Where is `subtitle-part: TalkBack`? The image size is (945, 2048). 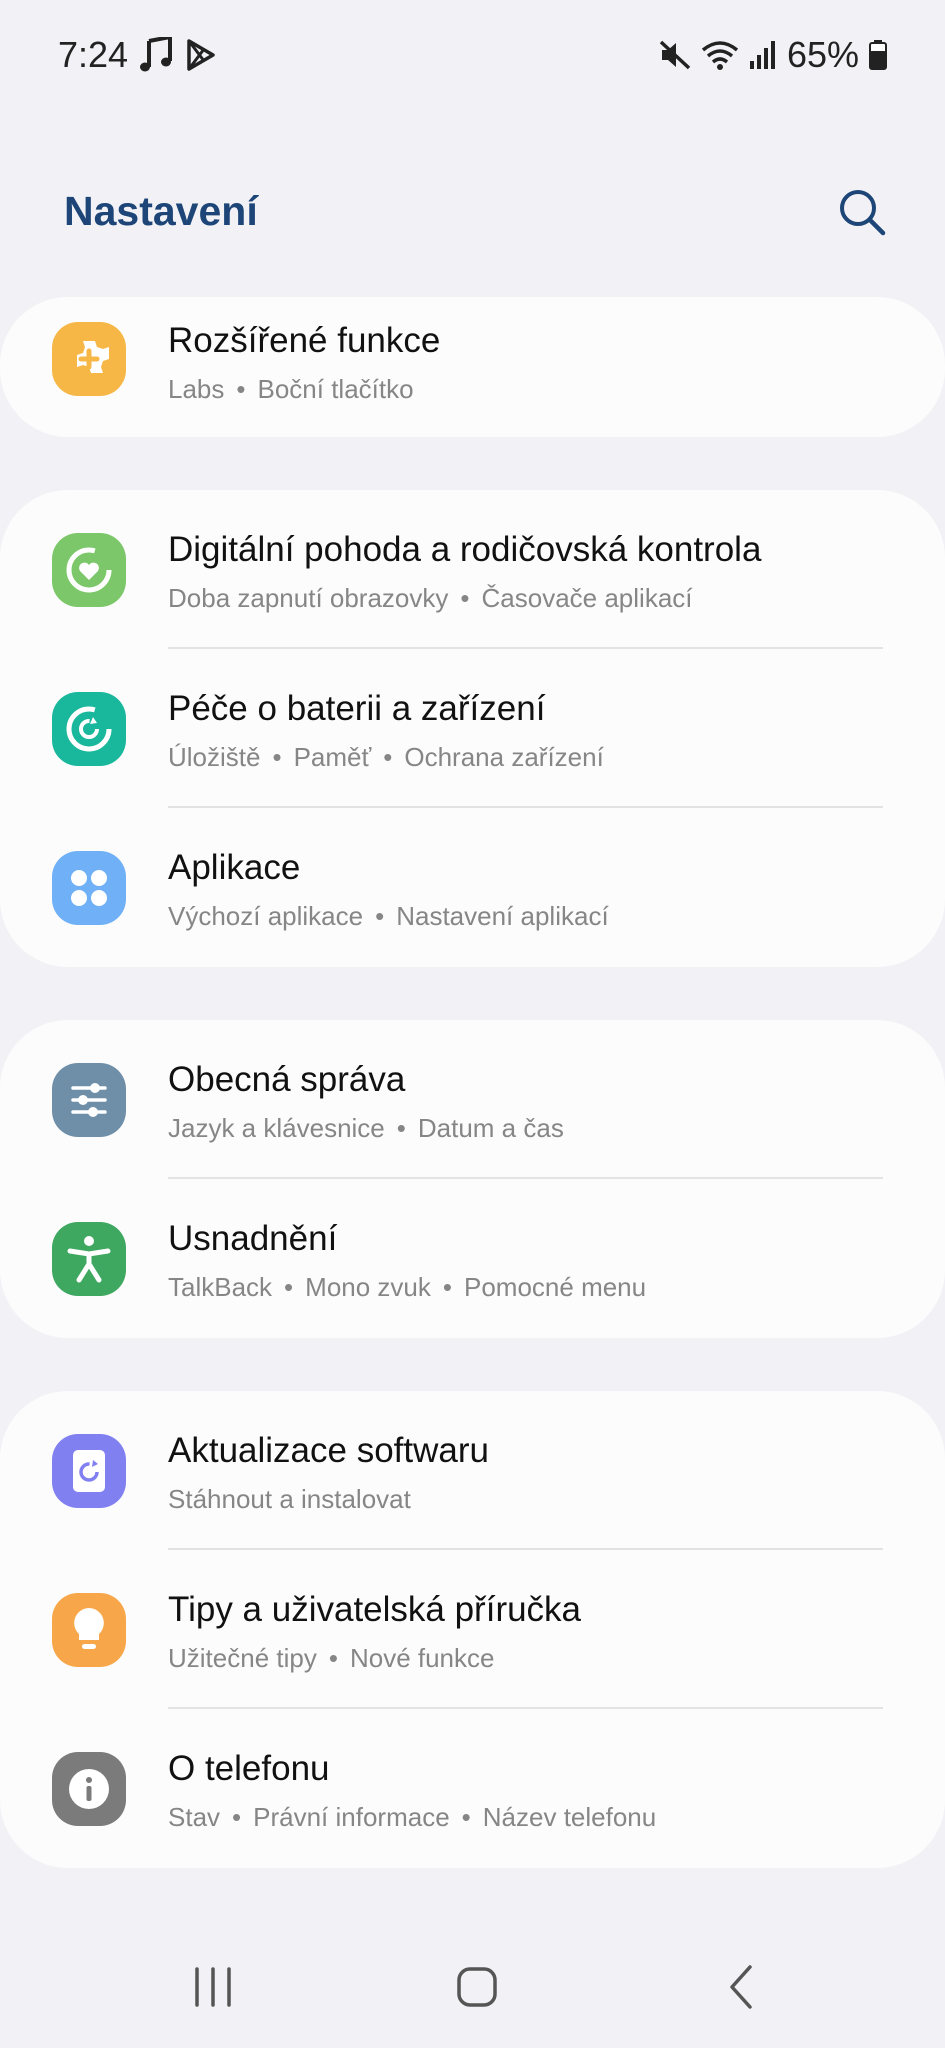 subtitle-part: TalkBack is located at coordinates (220, 1287).